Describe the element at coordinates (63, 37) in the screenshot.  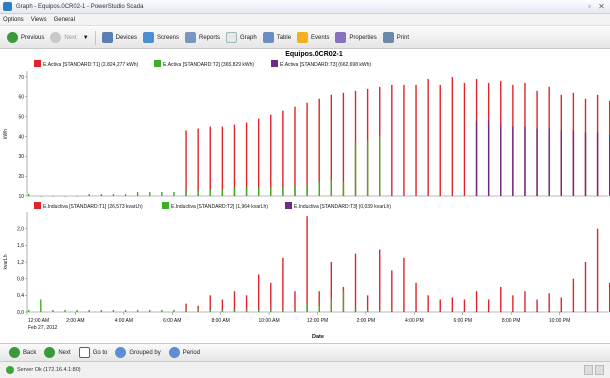
I see `next-button: Next` at that location.